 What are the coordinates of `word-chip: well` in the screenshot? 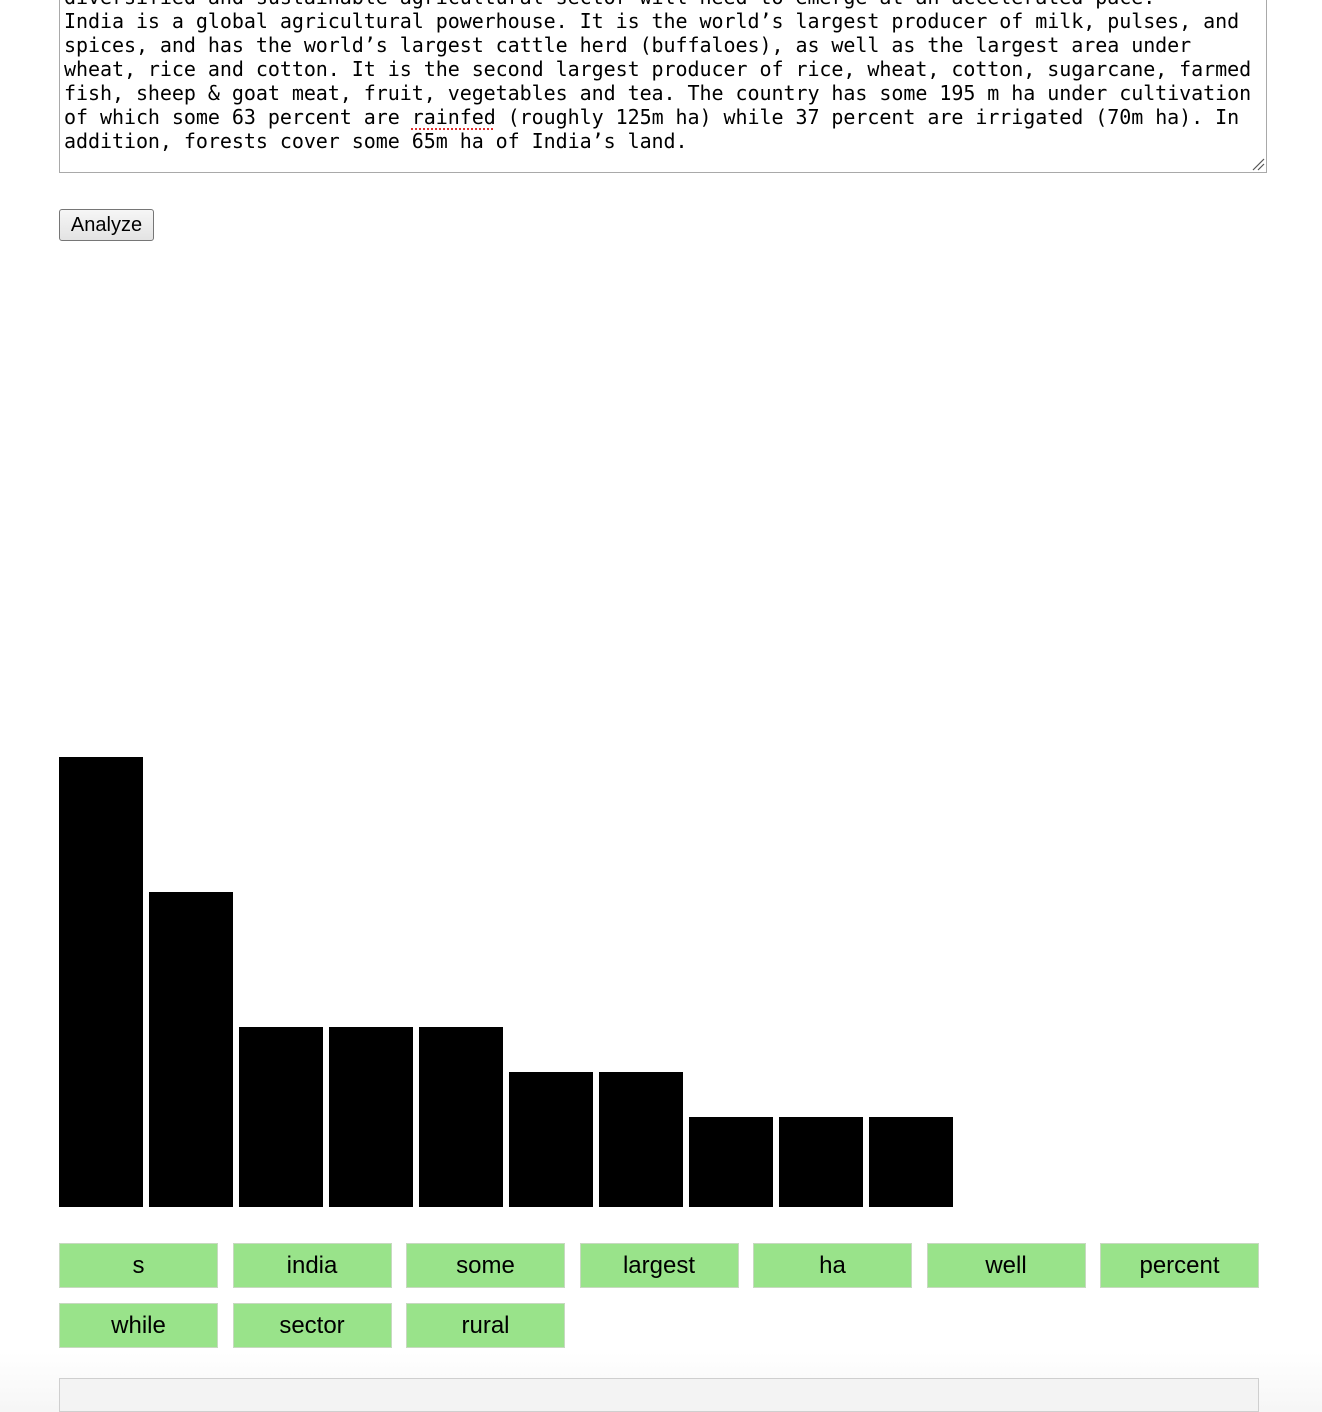 It's located at (1006, 1265).